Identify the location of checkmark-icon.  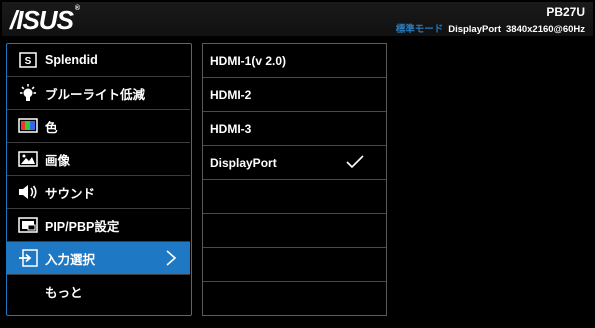
(355, 164).